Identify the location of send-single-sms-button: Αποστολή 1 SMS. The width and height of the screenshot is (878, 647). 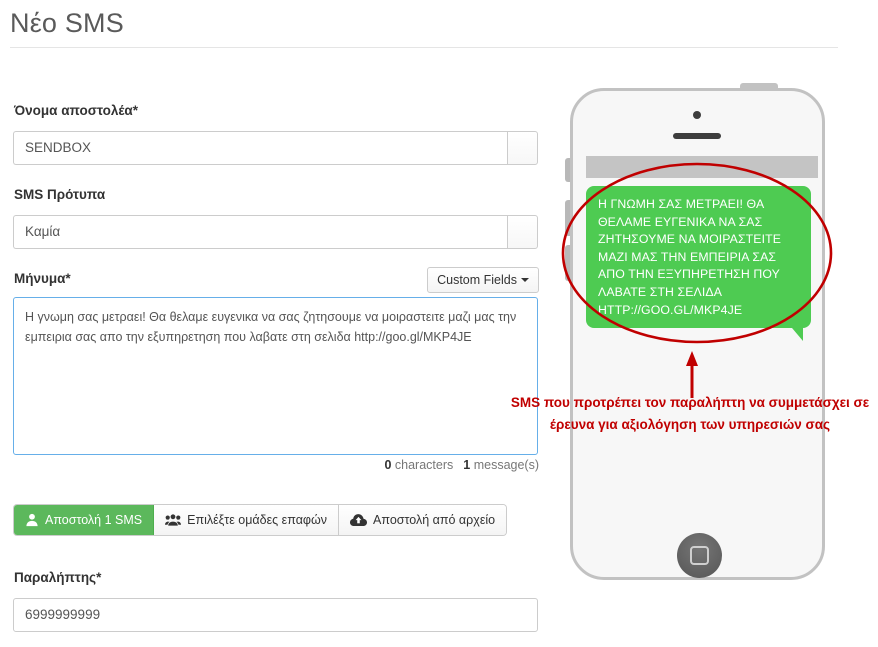
(84, 520).